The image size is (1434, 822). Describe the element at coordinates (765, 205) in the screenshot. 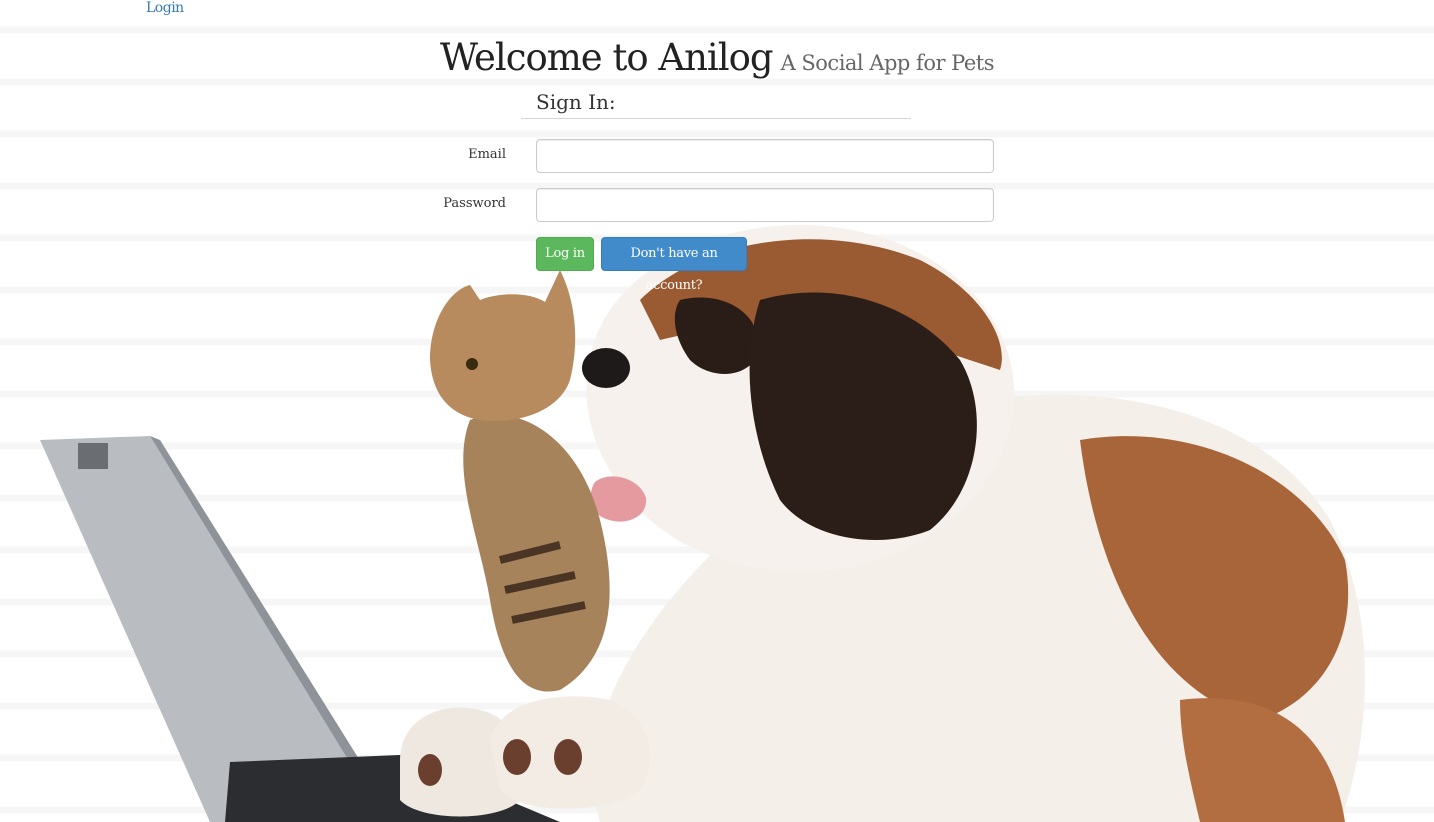

I see `password-field` at that location.